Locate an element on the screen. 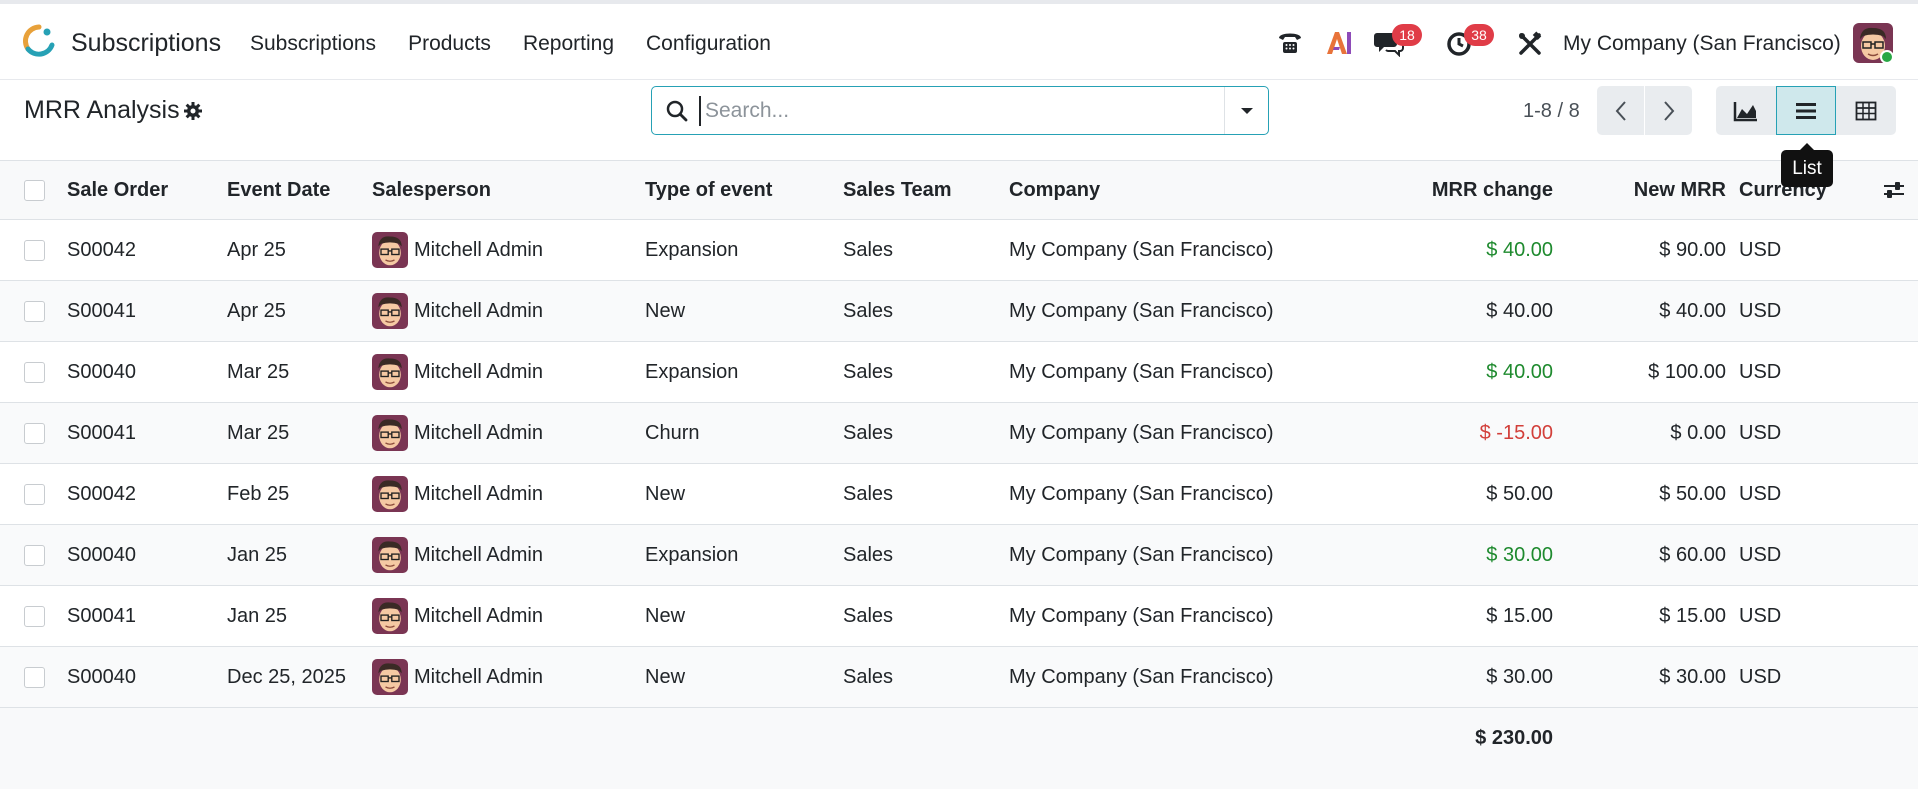 The image size is (1918, 789). menu-reporting: Reporting is located at coordinates (568, 44).